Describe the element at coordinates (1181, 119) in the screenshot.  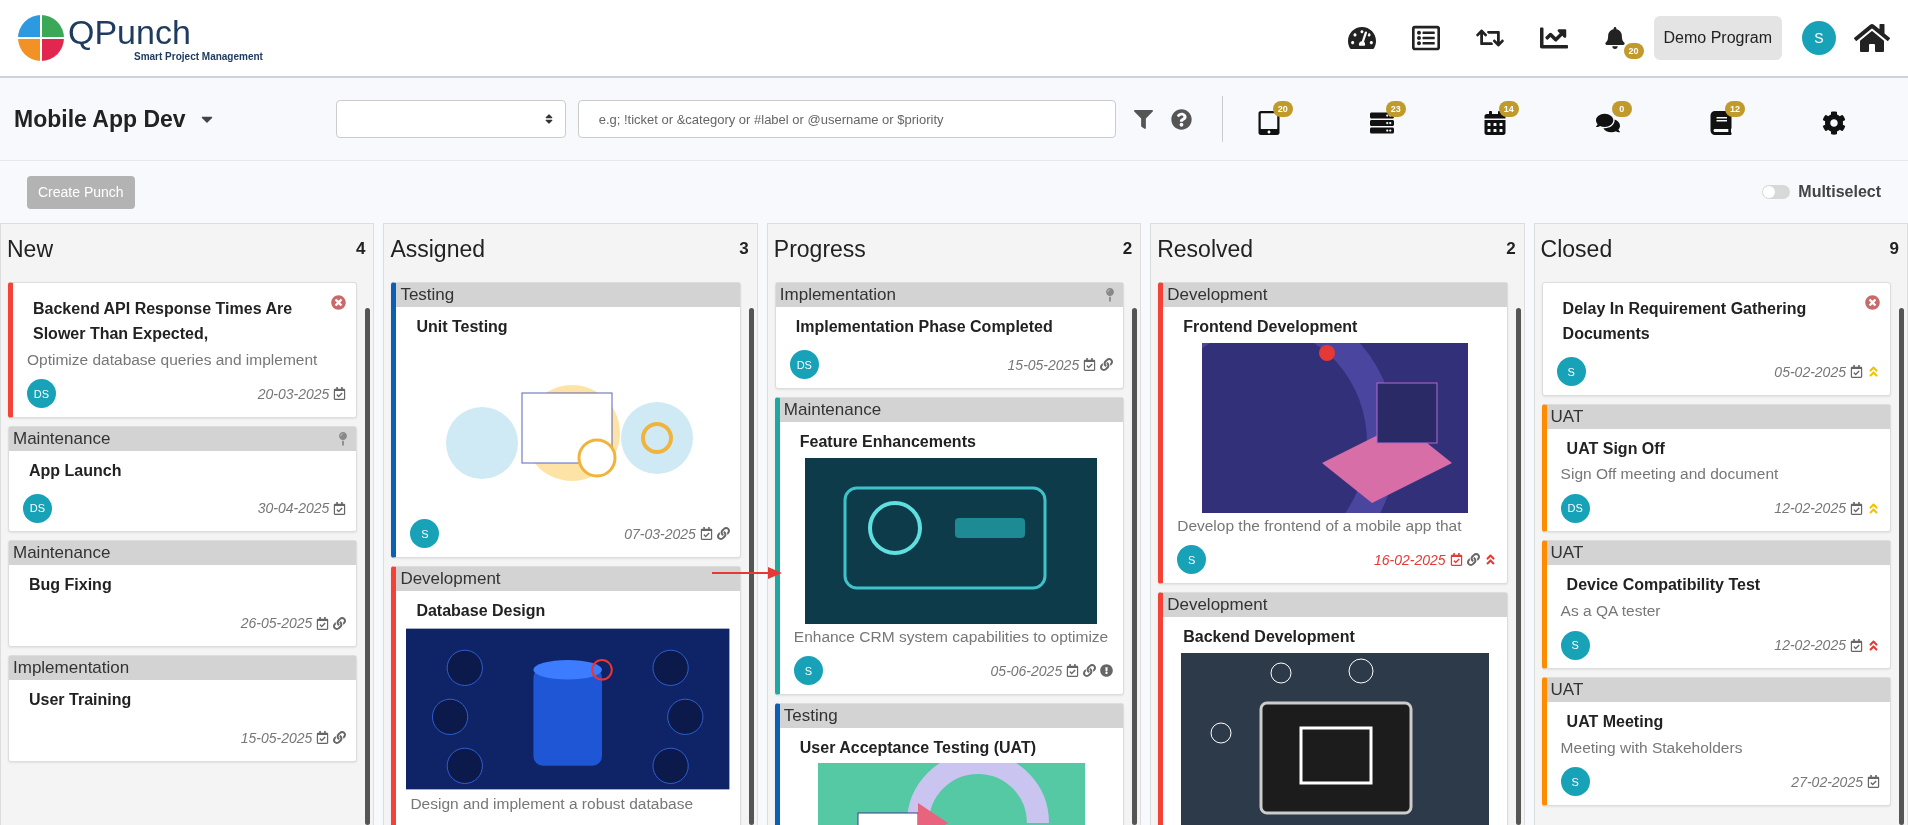
I see `help-icon` at that location.